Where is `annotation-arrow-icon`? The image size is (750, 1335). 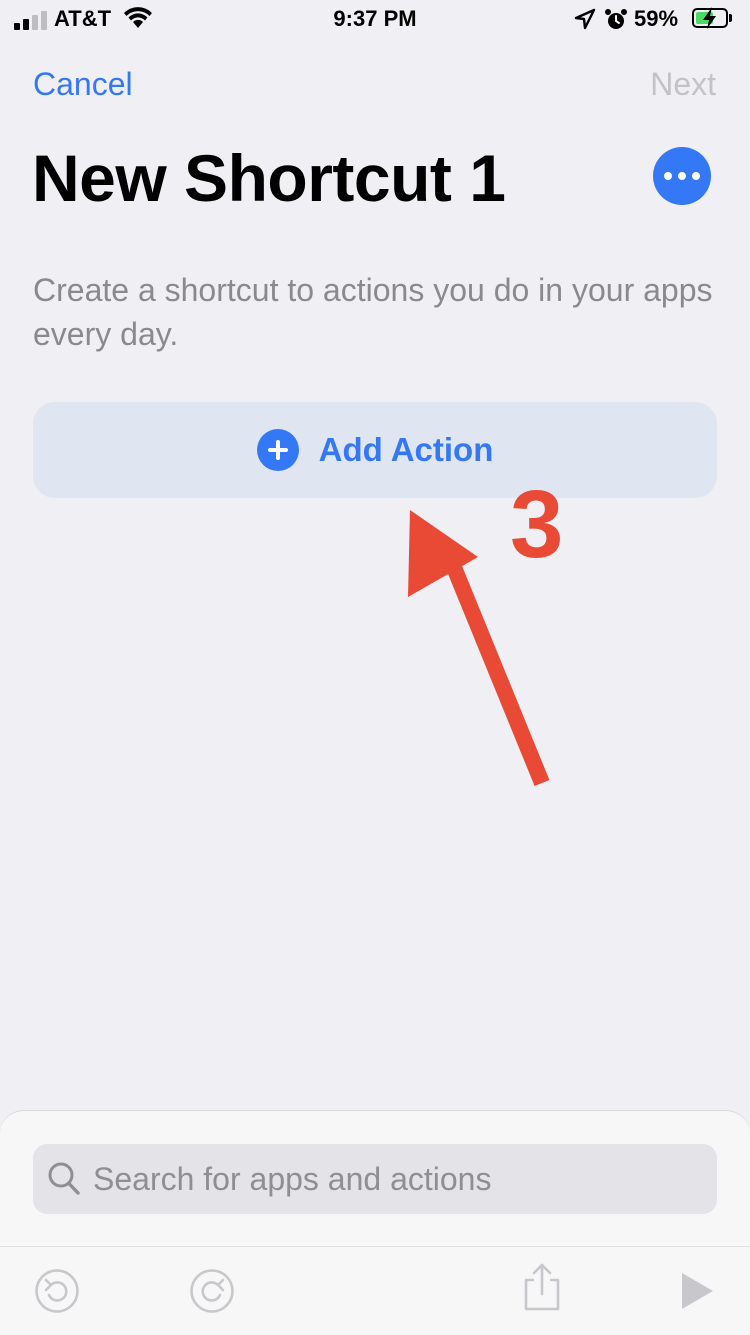
annotation-arrow-icon is located at coordinates (479, 648).